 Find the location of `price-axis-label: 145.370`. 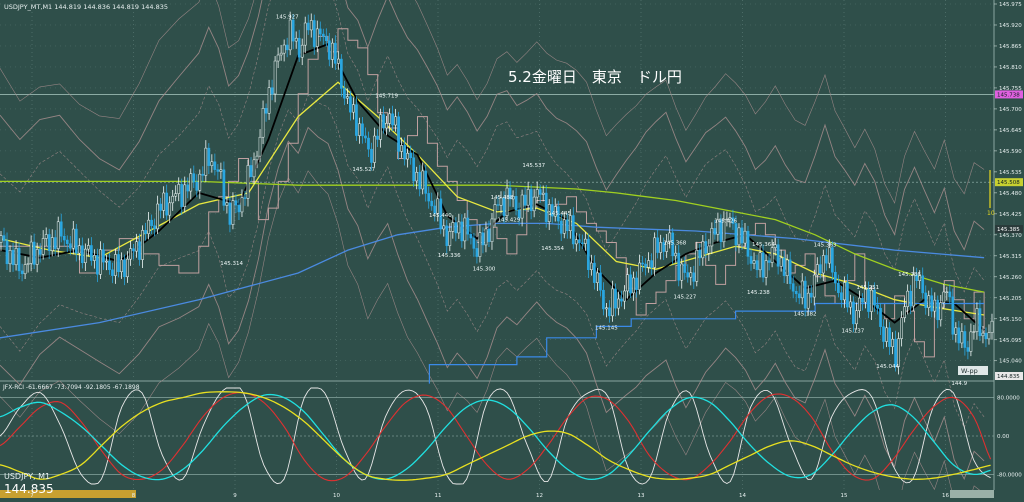

price-axis-label: 145.370 is located at coordinates (1010, 236).